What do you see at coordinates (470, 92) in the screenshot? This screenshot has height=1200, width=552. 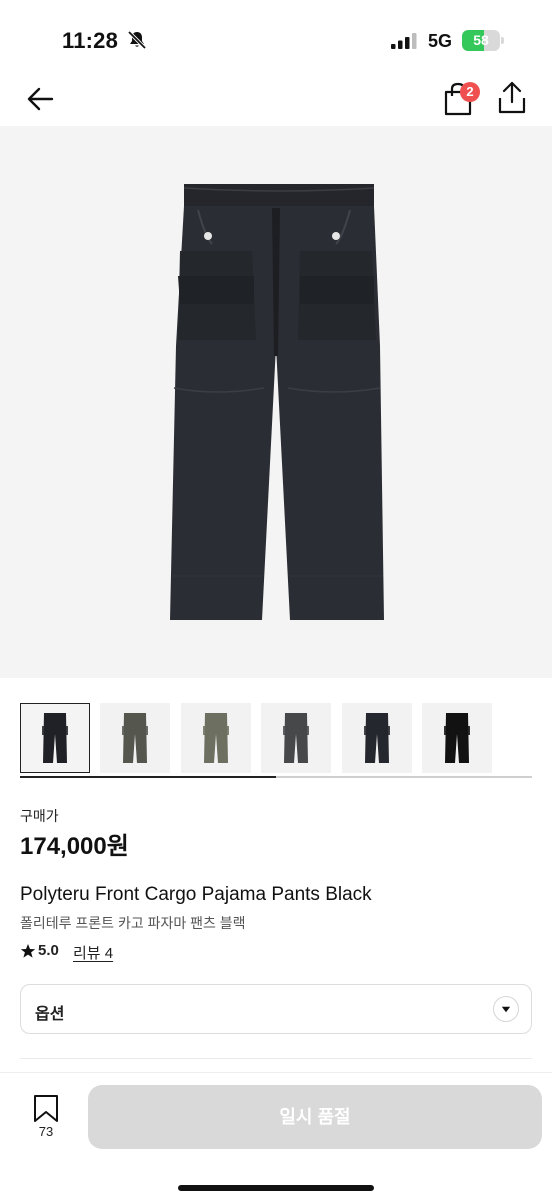 I see `cart-count-badge: 2` at bounding box center [470, 92].